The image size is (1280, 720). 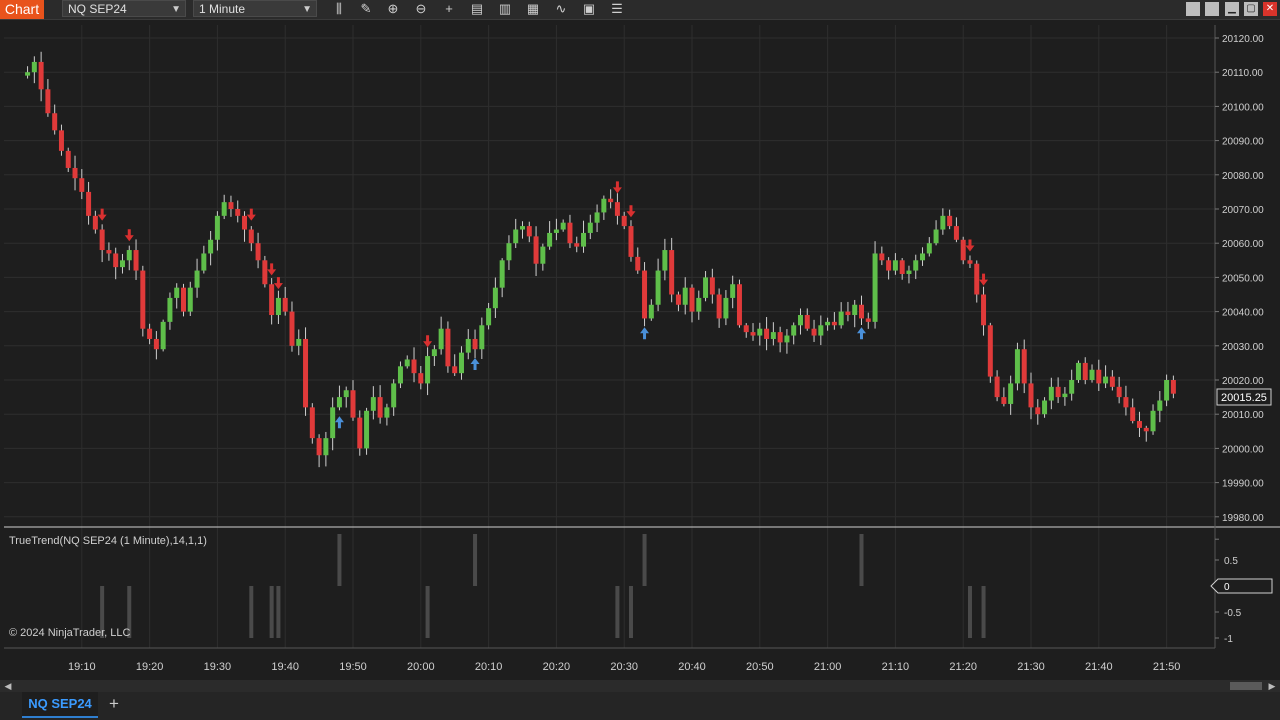 What do you see at coordinates (617, 9) in the screenshot?
I see `more-icon: ☰` at bounding box center [617, 9].